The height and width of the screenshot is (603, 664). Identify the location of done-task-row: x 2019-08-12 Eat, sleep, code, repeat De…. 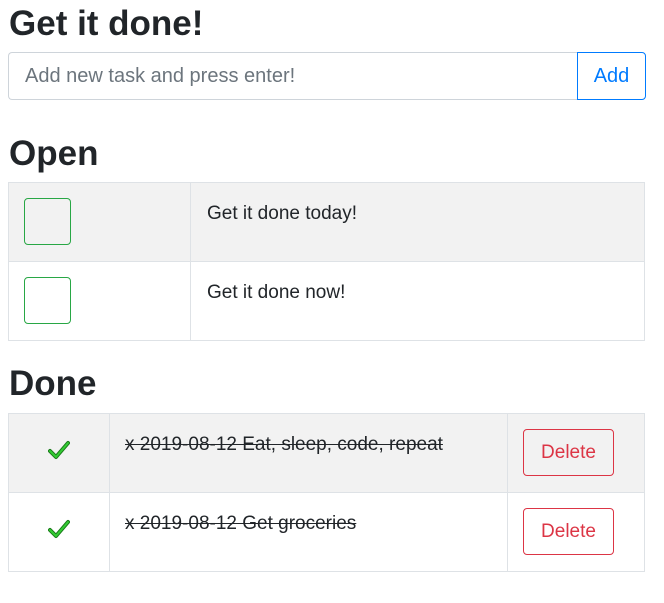
(326, 453).